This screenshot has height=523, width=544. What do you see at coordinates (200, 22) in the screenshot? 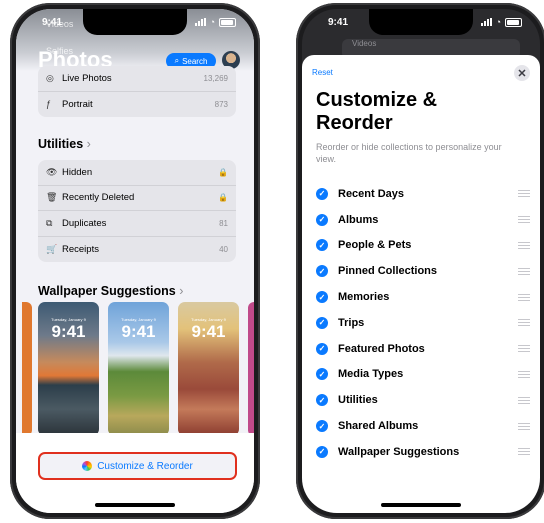
I see `signal-icon` at bounding box center [200, 22].